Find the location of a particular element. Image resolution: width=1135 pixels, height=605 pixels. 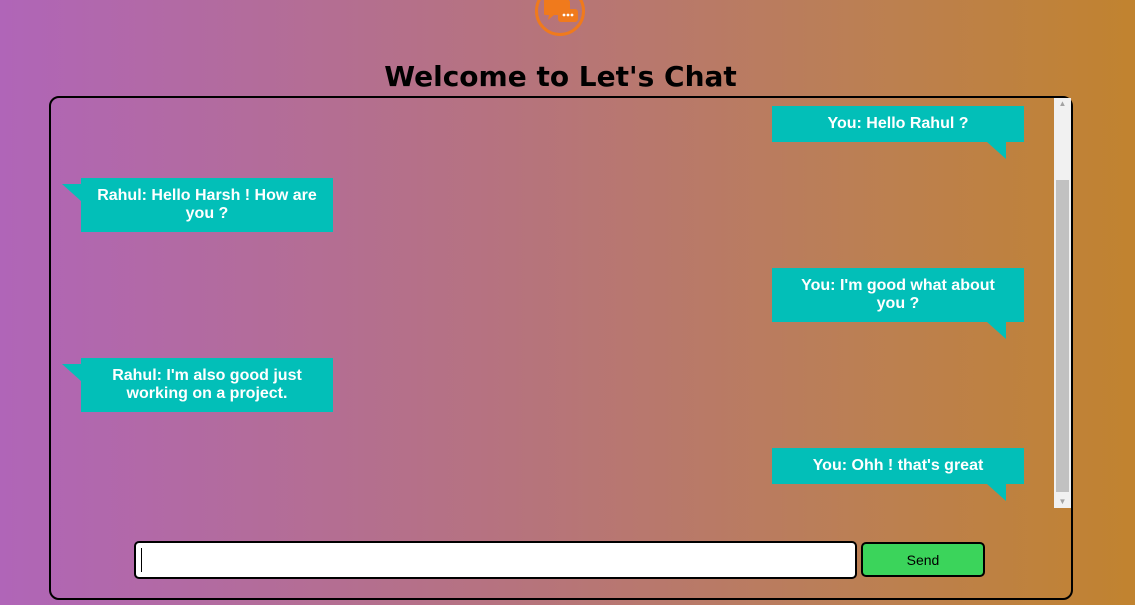

scrollbar-thumb is located at coordinates (1062, 336).